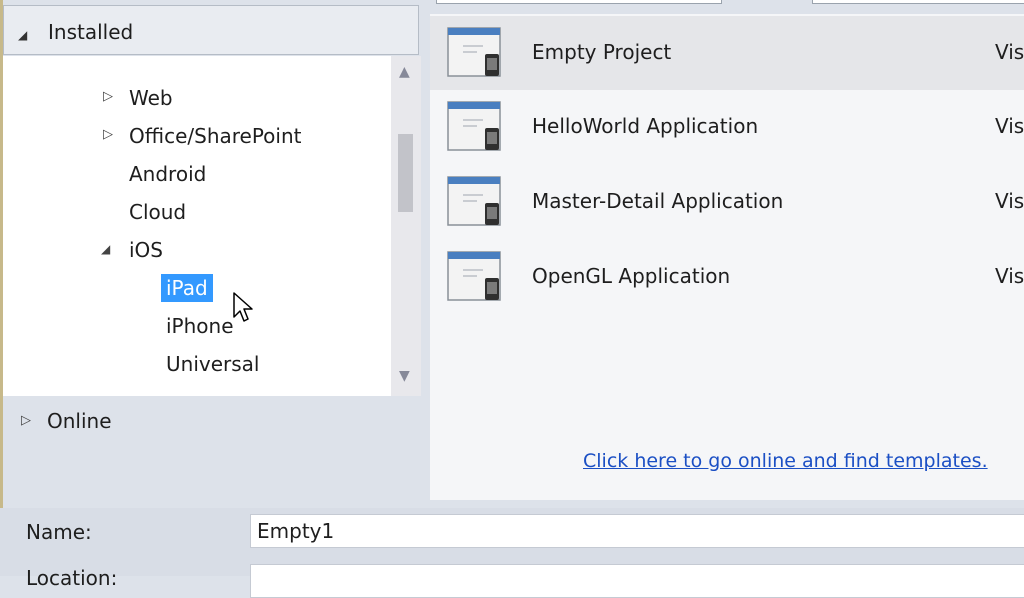 The width and height of the screenshot is (1024, 598). I want to click on template-row: Empty Project Vis, so click(727, 53).